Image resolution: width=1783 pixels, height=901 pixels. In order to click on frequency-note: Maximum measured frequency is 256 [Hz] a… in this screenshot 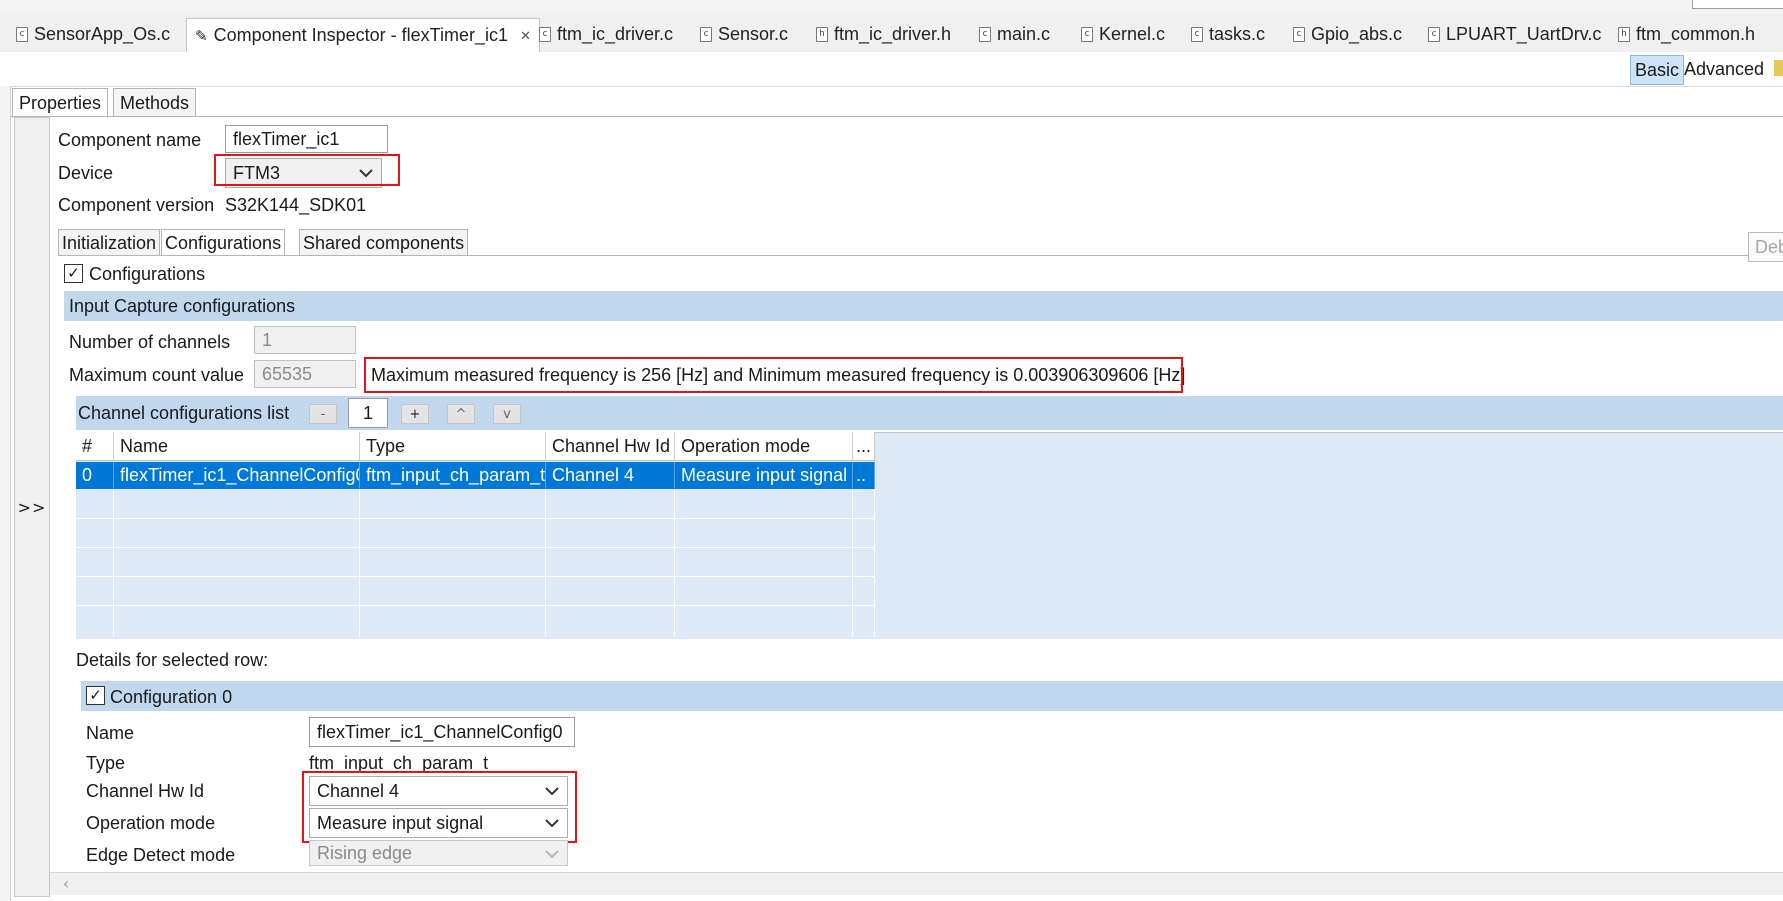, I will do `click(778, 375)`.